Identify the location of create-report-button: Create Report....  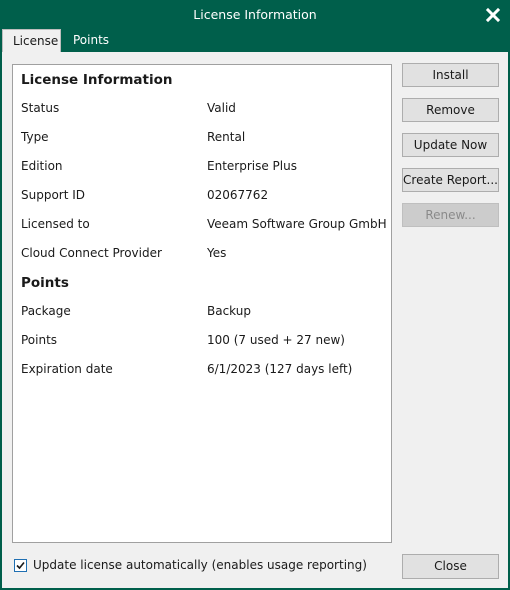
(450, 180).